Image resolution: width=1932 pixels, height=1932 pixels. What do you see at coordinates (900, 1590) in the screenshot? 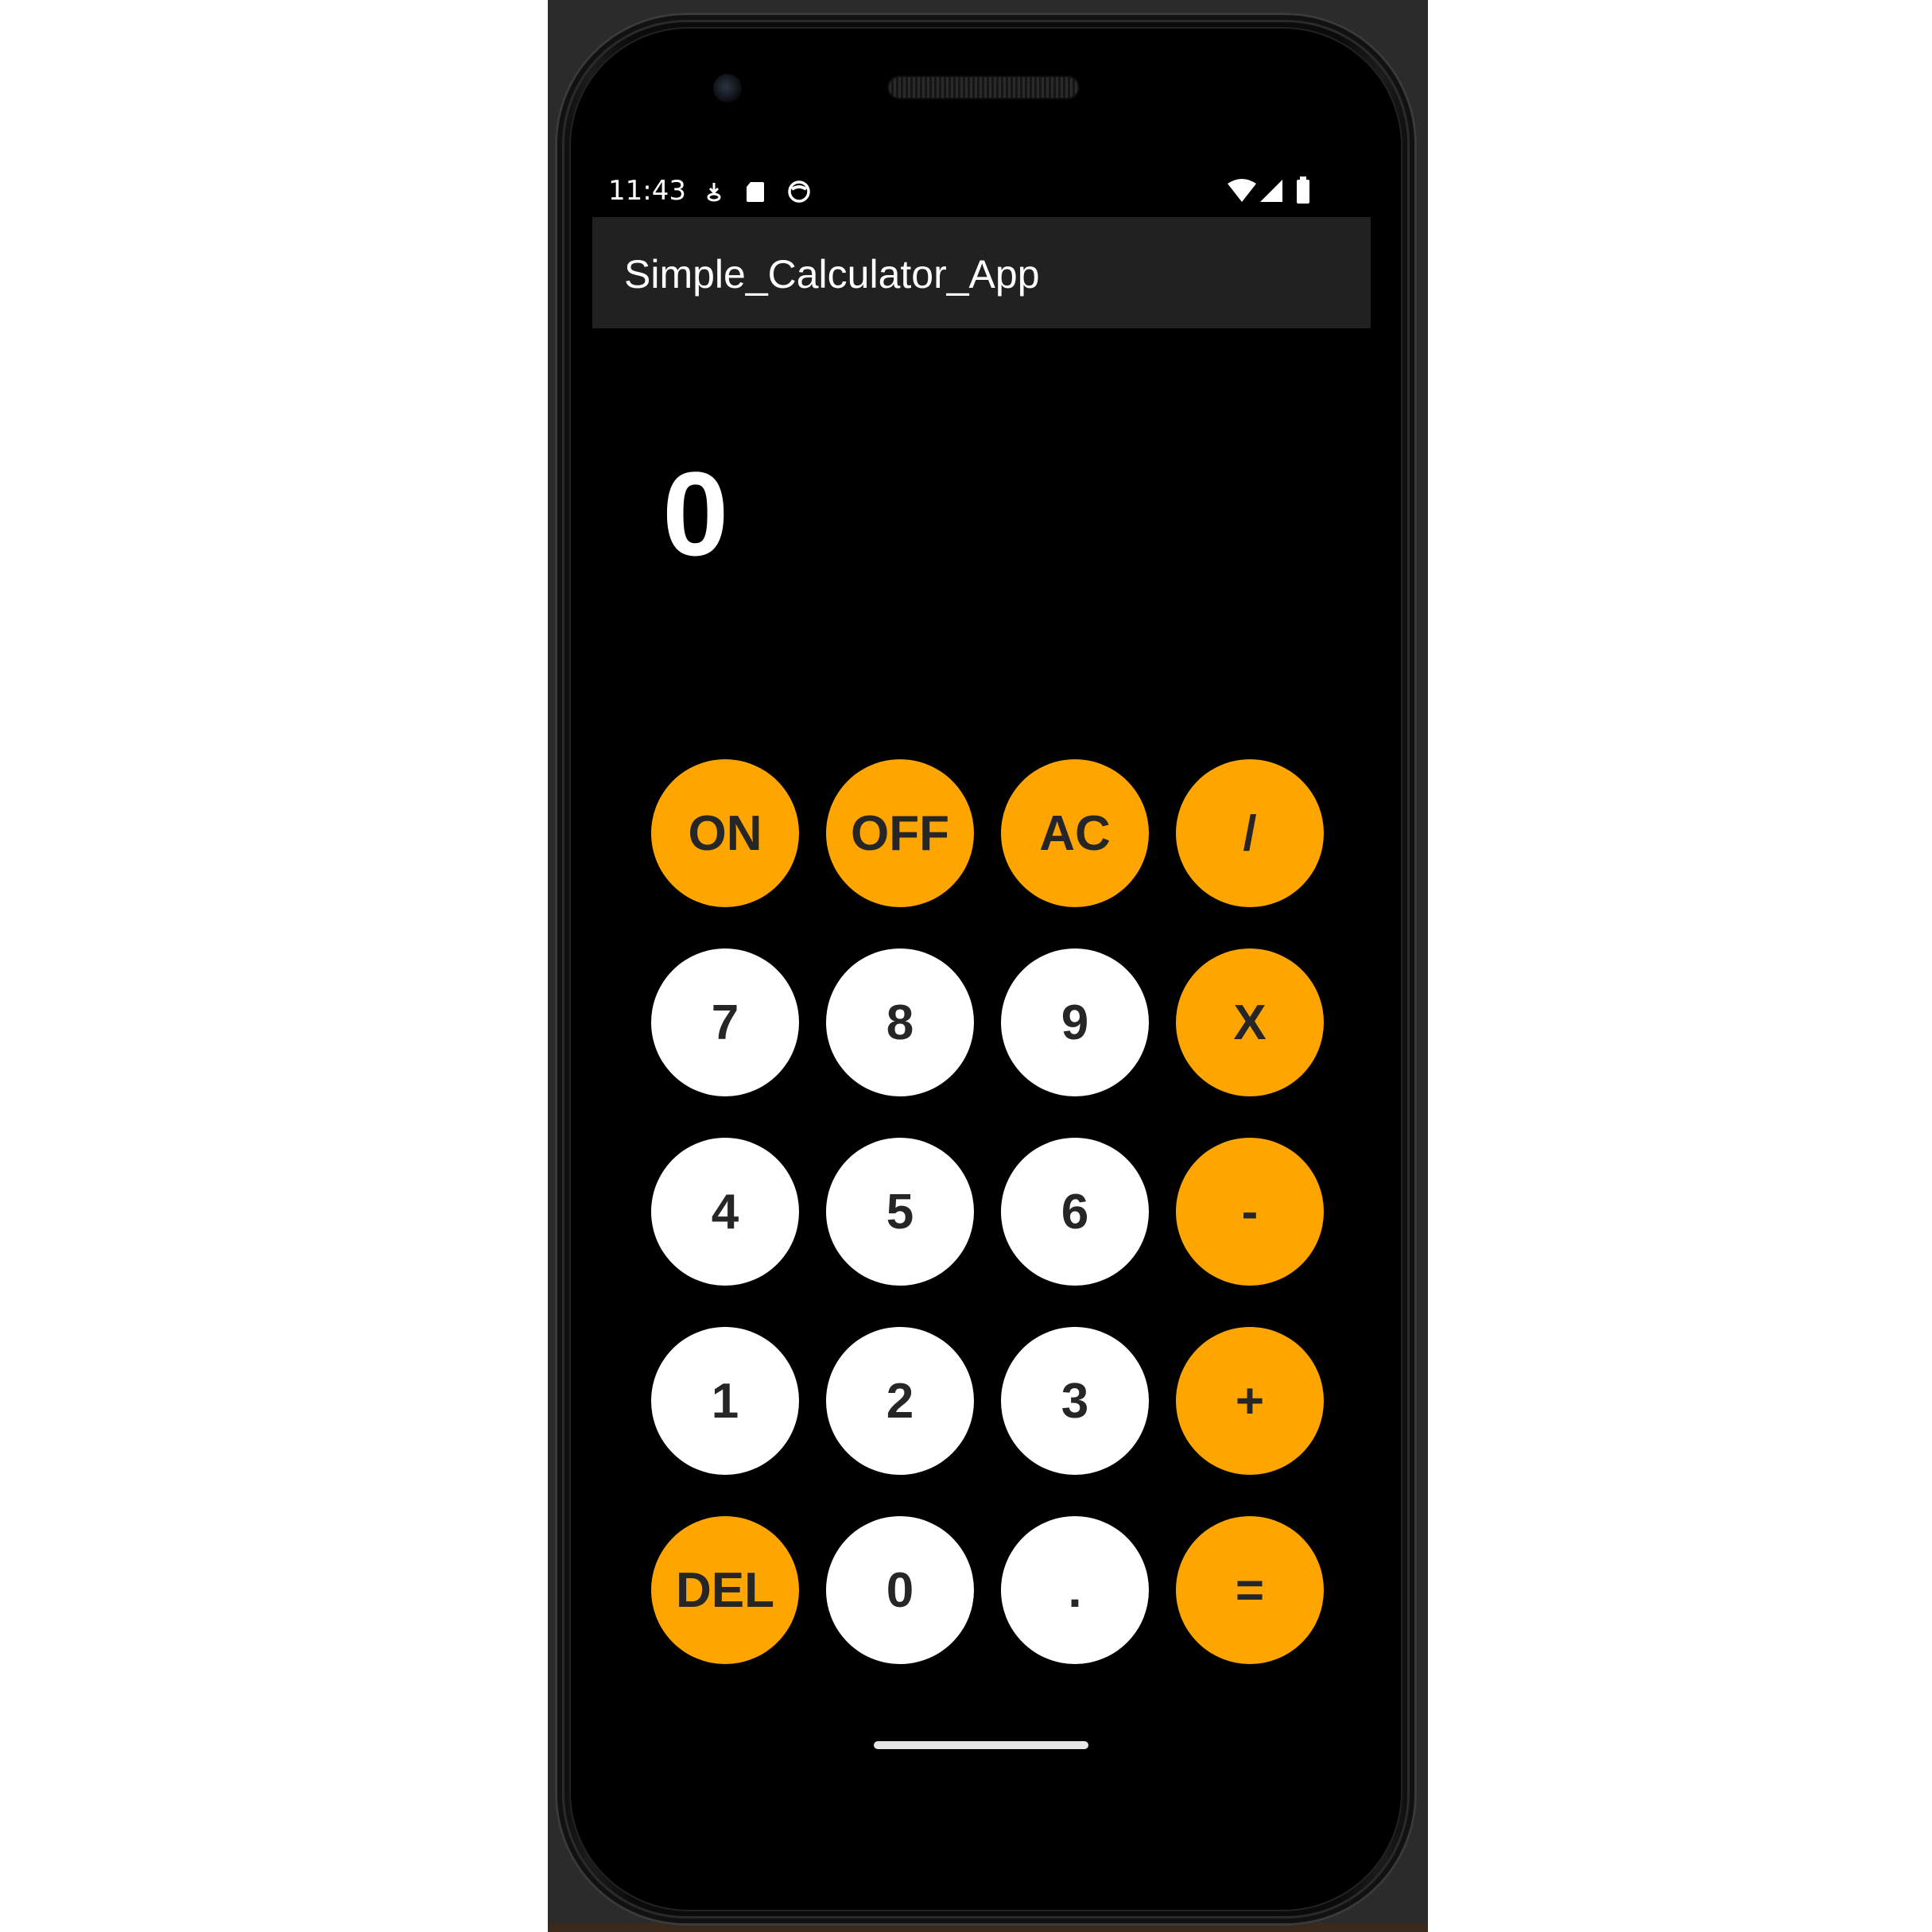
I see `digit-0-button: 0` at bounding box center [900, 1590].